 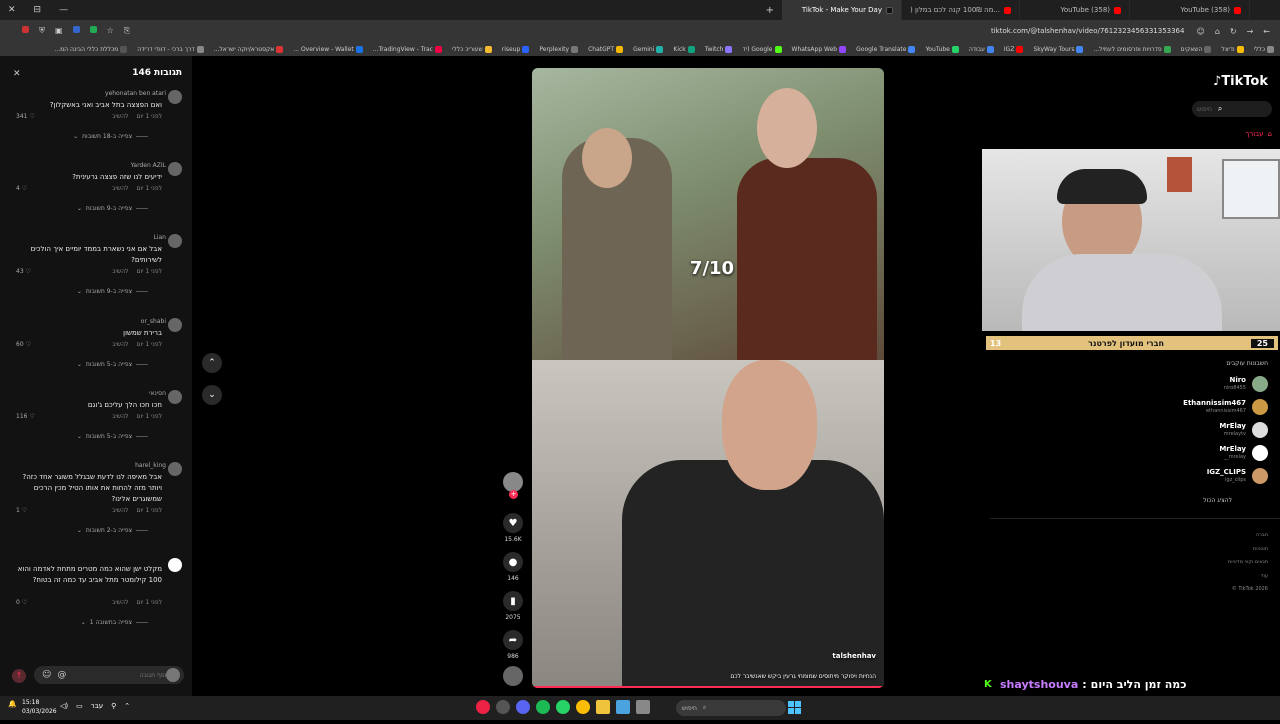 What do you see at coordinates (12, 704) in the screenshot?
I see `notification-icon: 🔔` at bounding box center [12, 704].